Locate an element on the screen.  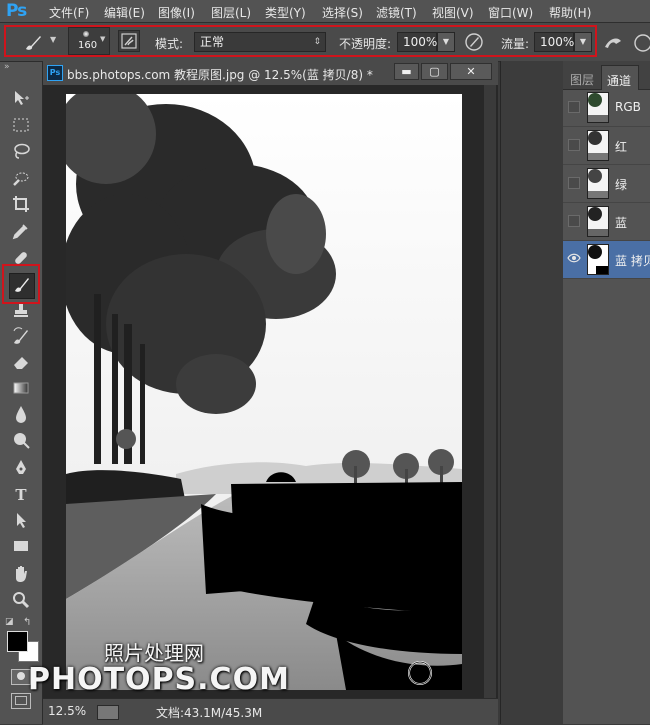
marquee-tool-icon is located at coordinates (21, 126).